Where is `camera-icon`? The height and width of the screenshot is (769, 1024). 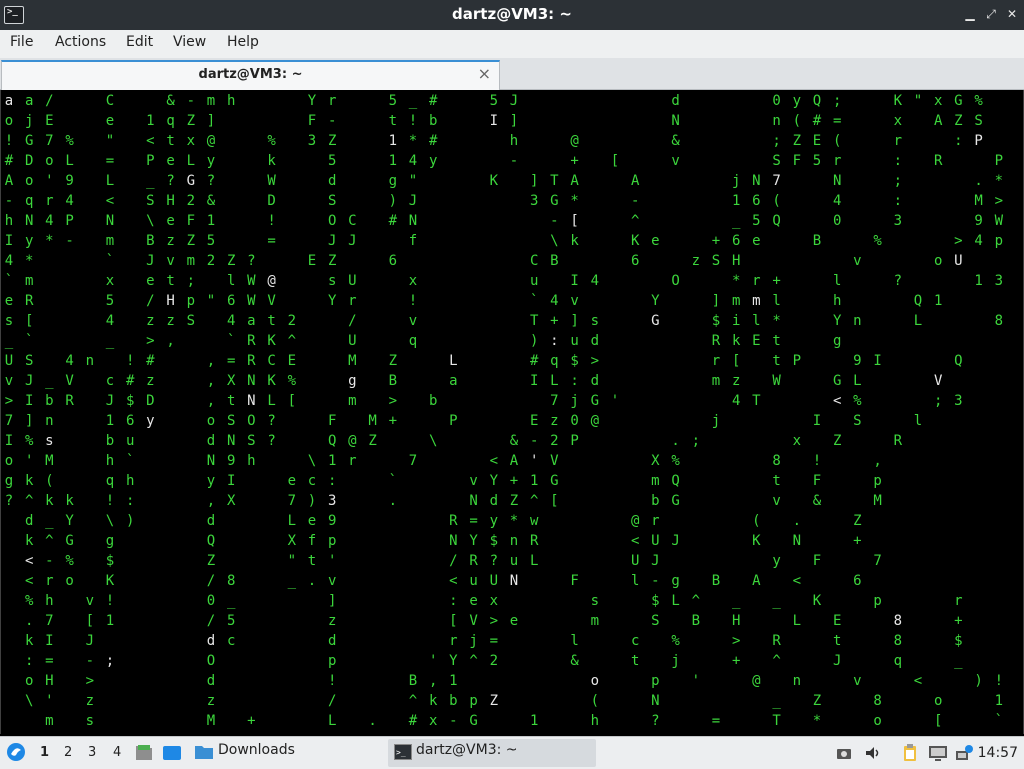 camera-icon is located at coordinates (844, 753).